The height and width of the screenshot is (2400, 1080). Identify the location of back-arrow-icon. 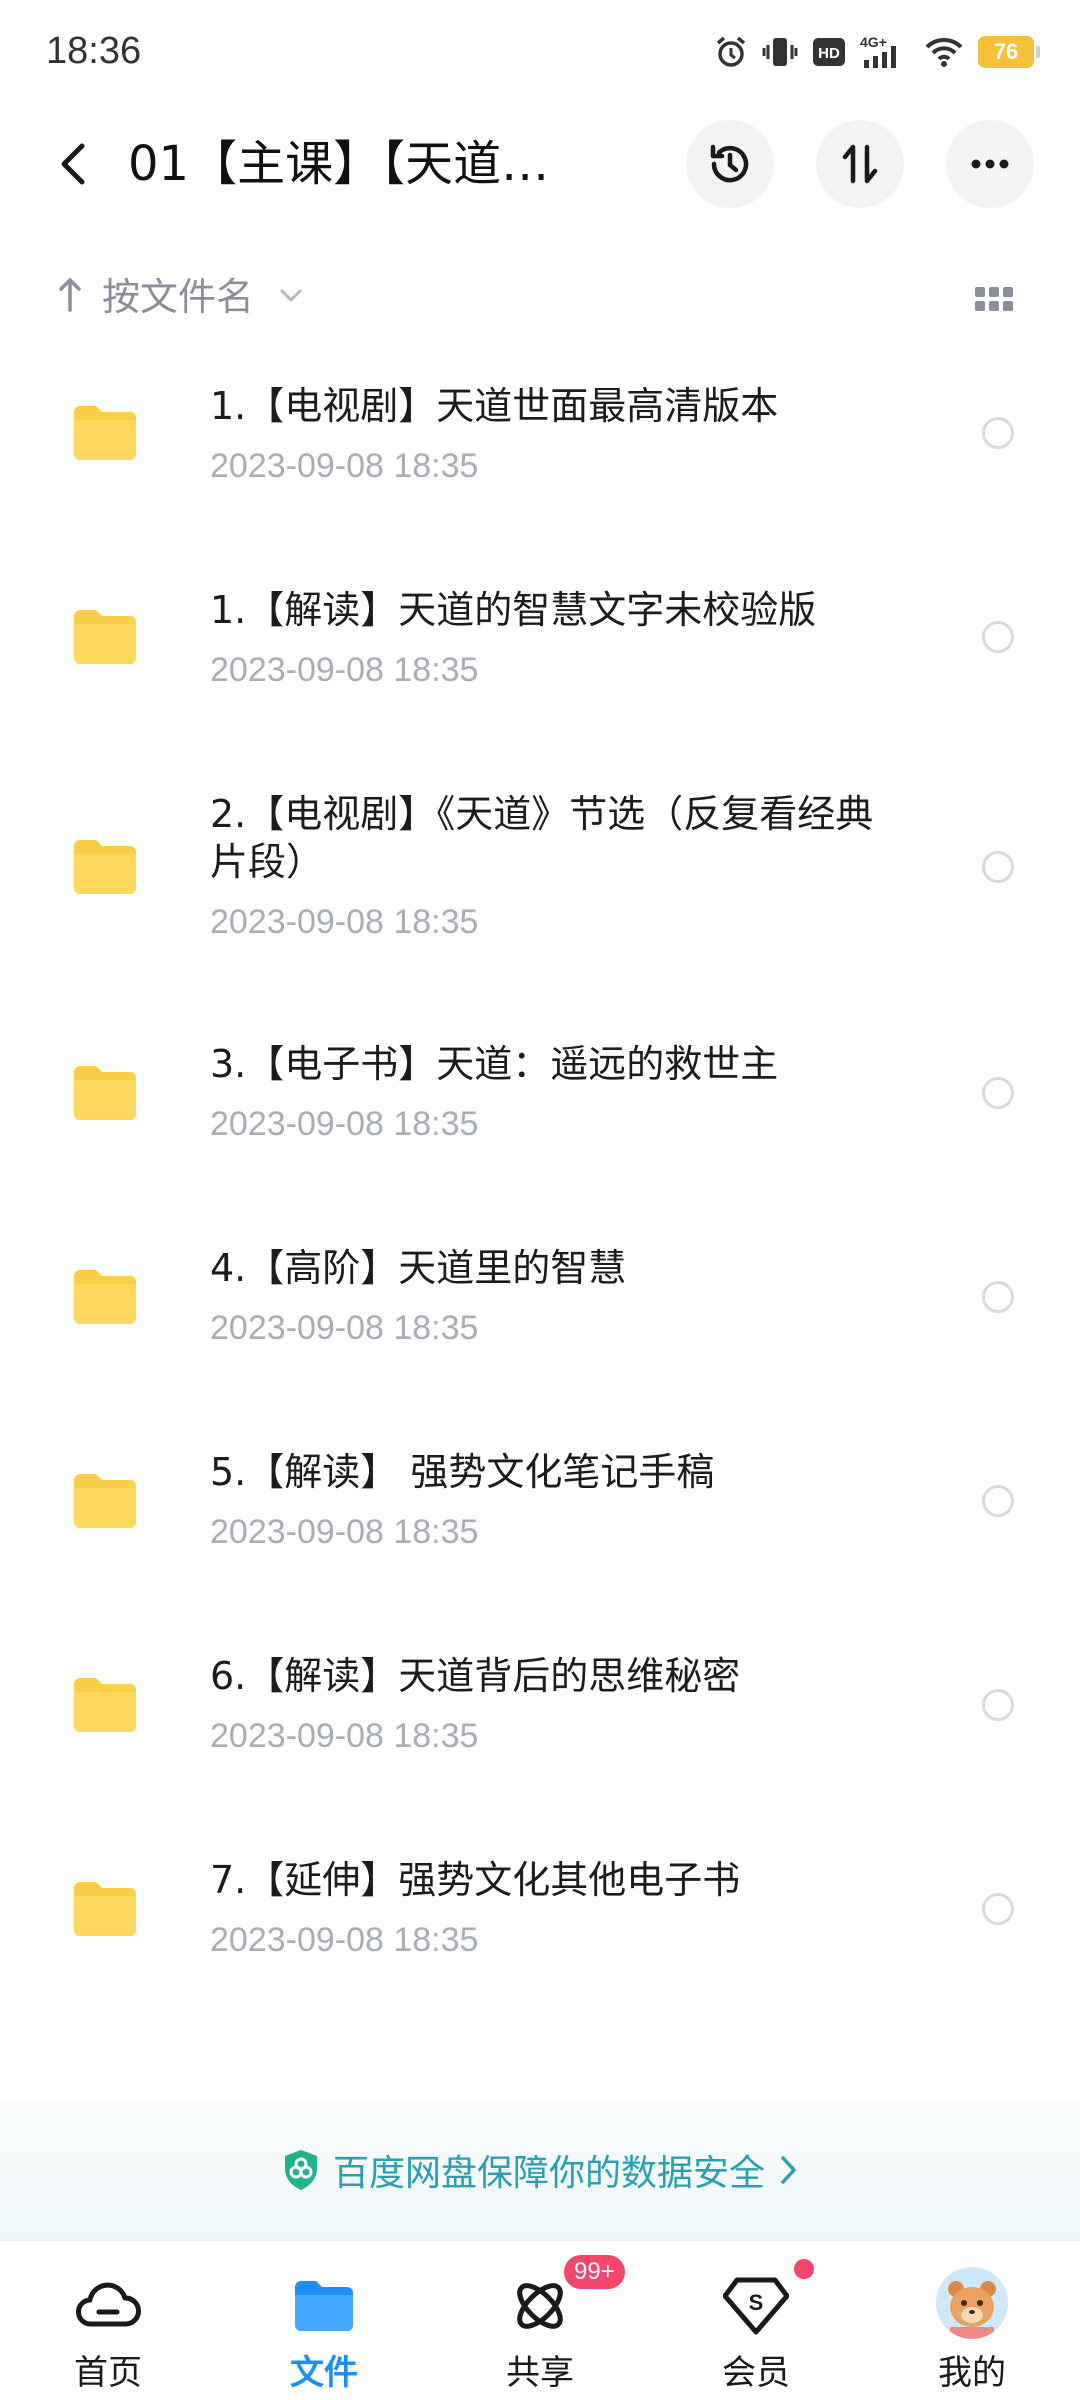
(73, 164).